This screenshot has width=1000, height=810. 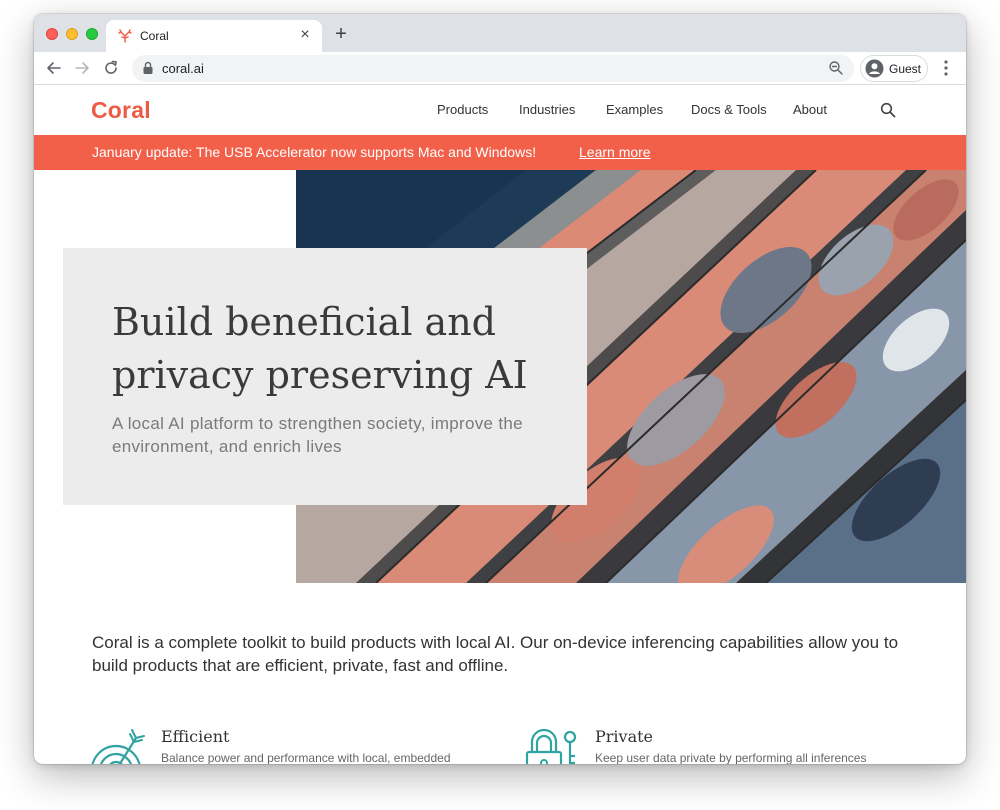 What do you see at coordinates (154, 36) in the screenshot?
I see `tab-title: Coral` at bounding box center [154, 36].